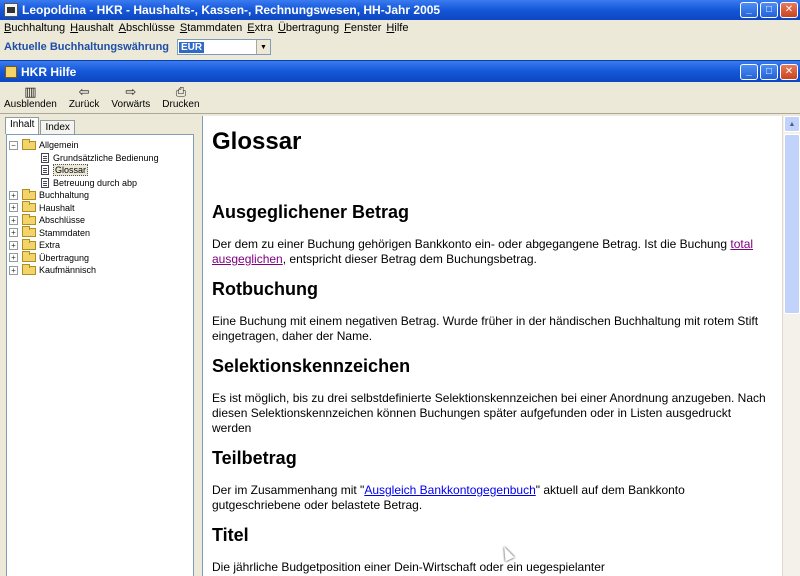 The width and height of the screenshot is (800, 576). What do you see at coordinates (13, 145) in the screenshot?
I see `collapse-icon: −` at bounding box center [13, 145].